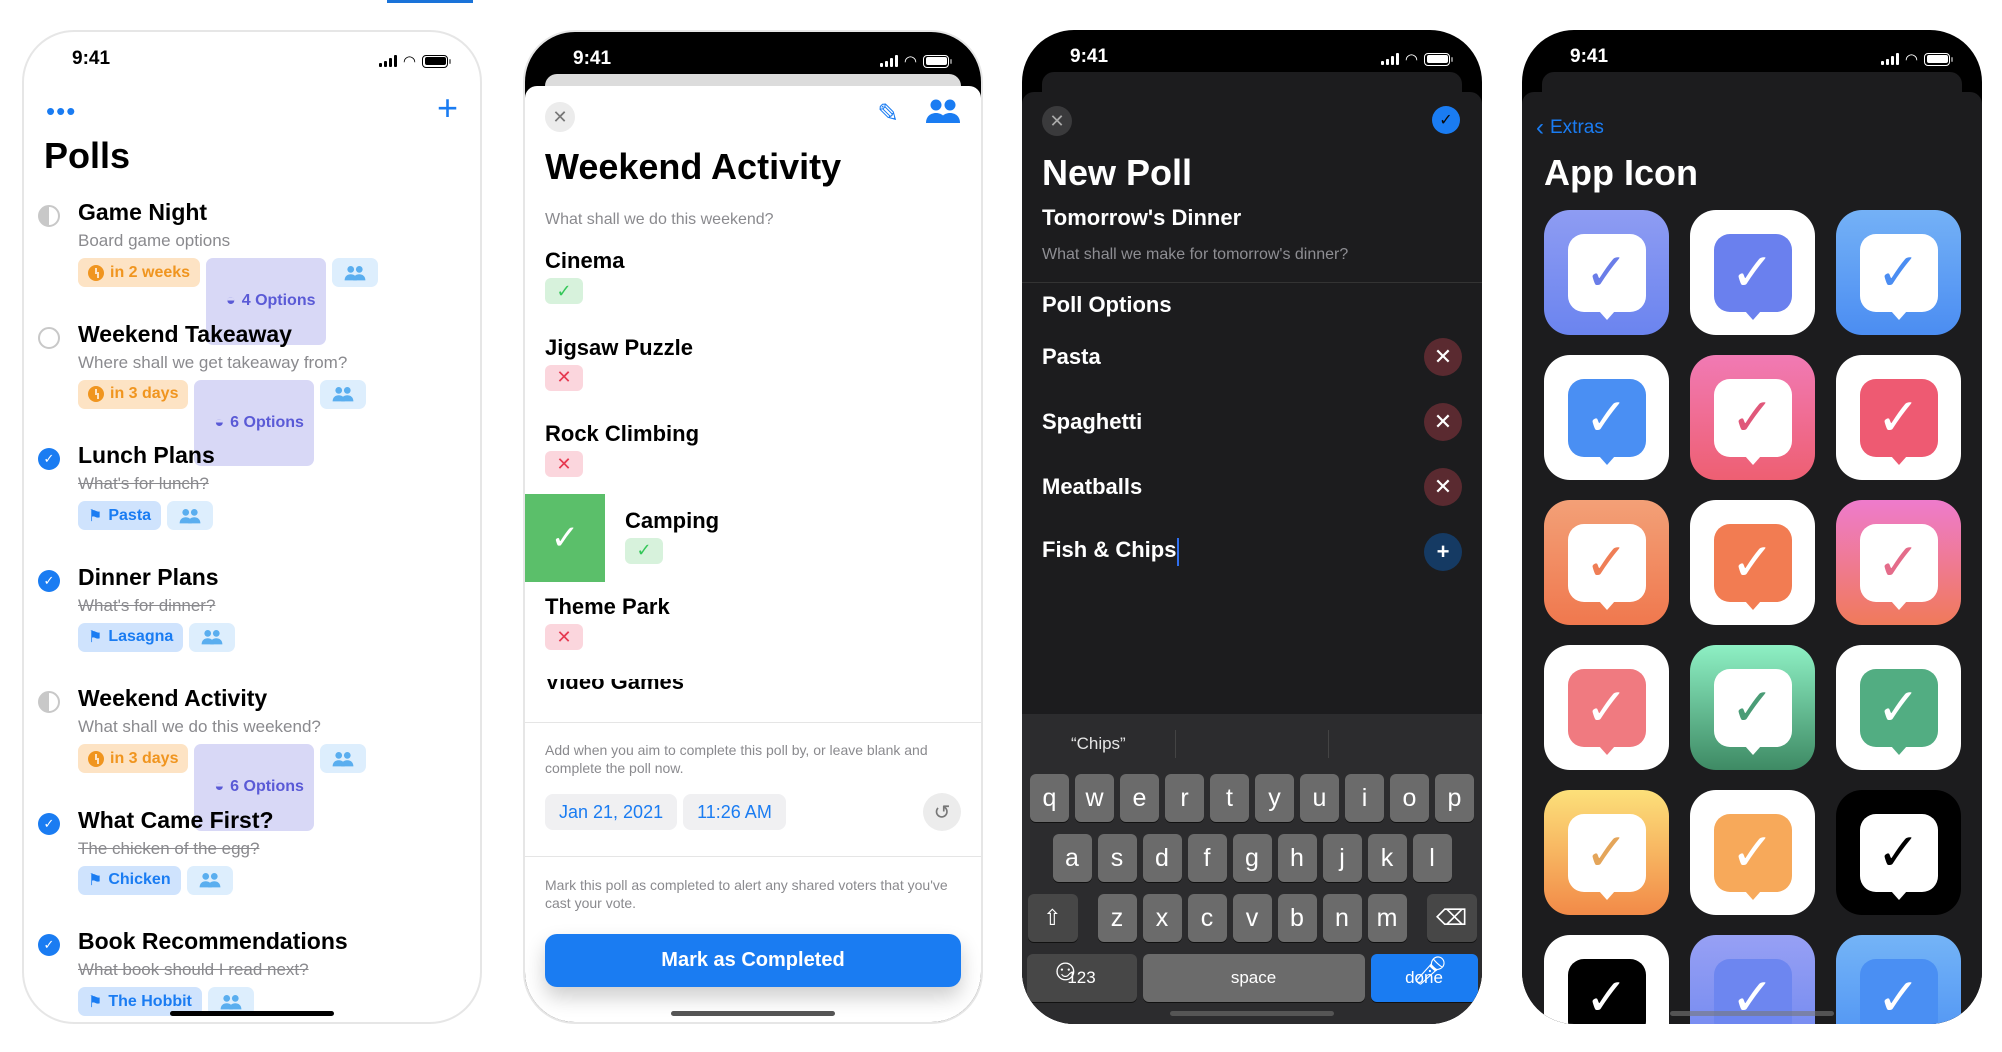 The height and width of the screenshot is (1052, 2002). I want to click on letter-key: u, so click(1319, 798).